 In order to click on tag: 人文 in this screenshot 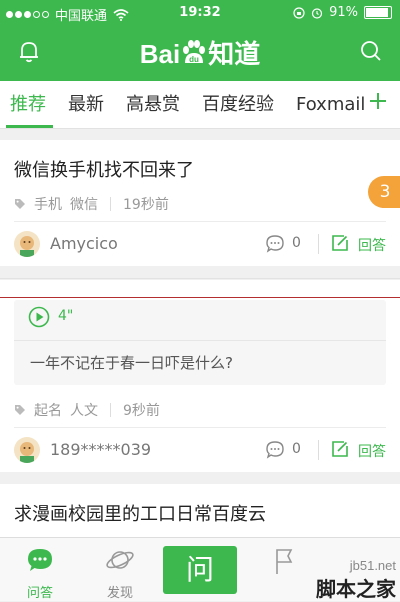, I will do `click(84, 410)`.